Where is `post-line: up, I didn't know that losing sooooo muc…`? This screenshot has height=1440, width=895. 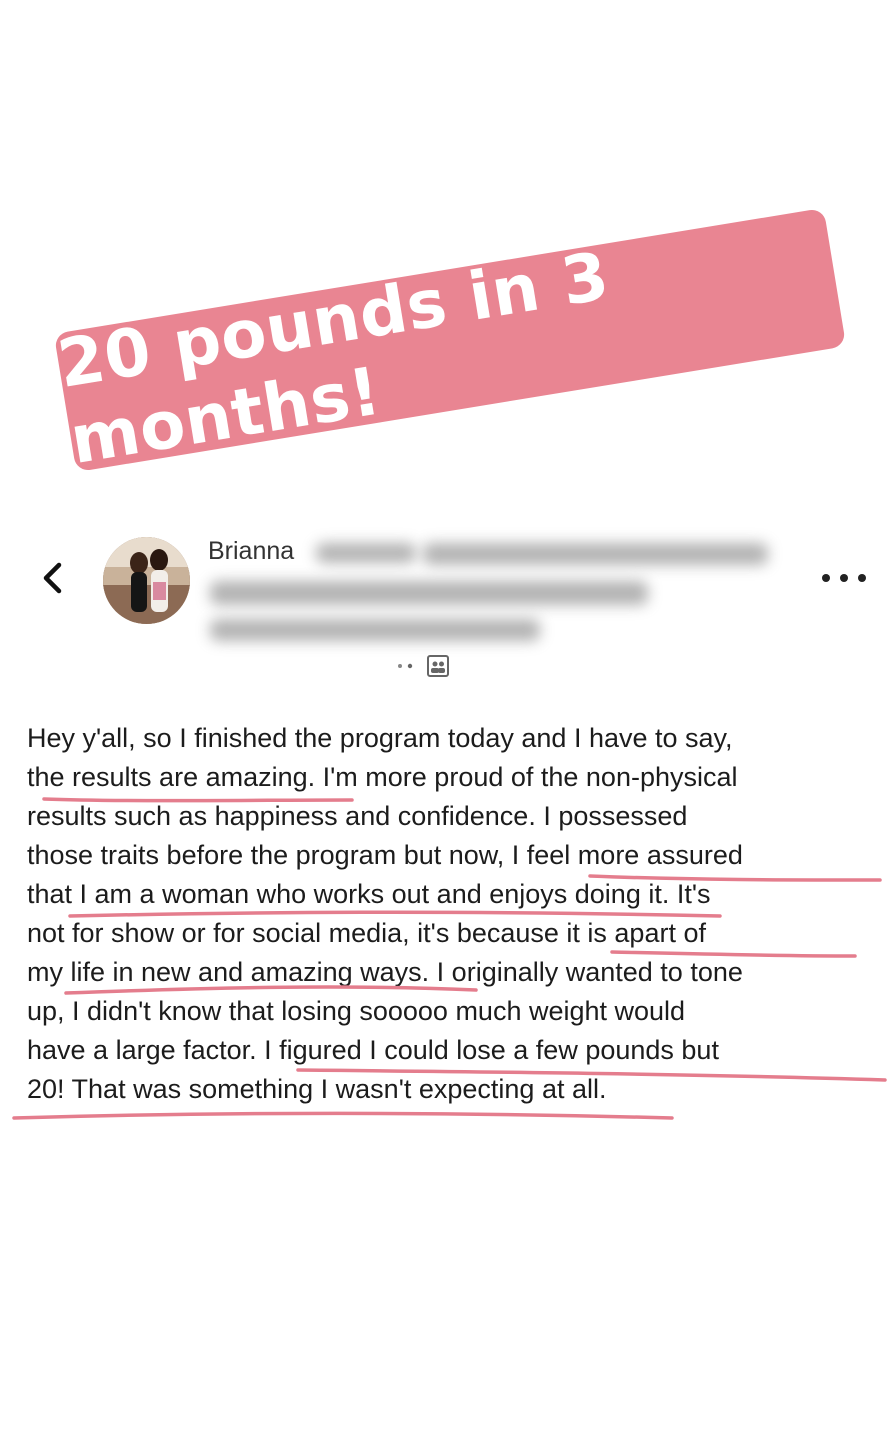
post-line: up, I didn't know that losing sooooo muc… is located at coordinates (356, 1011).